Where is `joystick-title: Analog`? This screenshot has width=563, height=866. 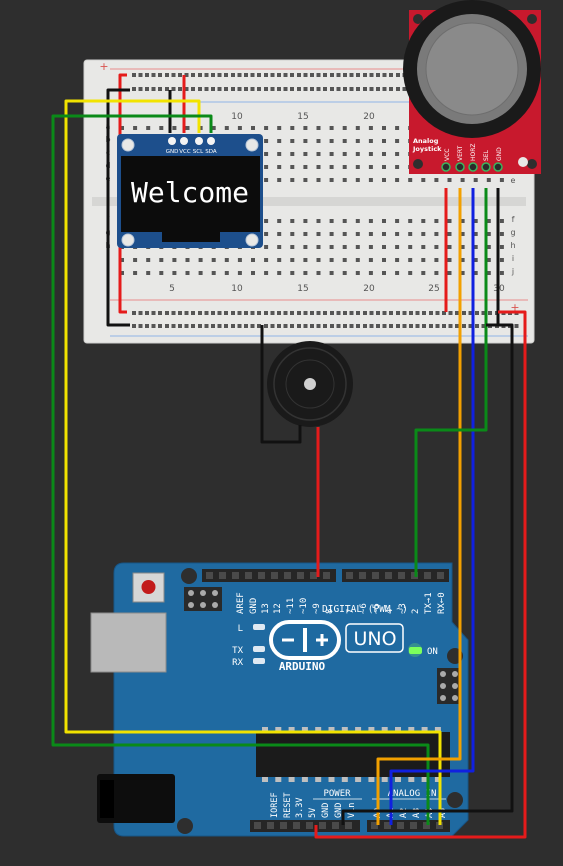 joystick-title: Analog is located at coordinates (426, 141).